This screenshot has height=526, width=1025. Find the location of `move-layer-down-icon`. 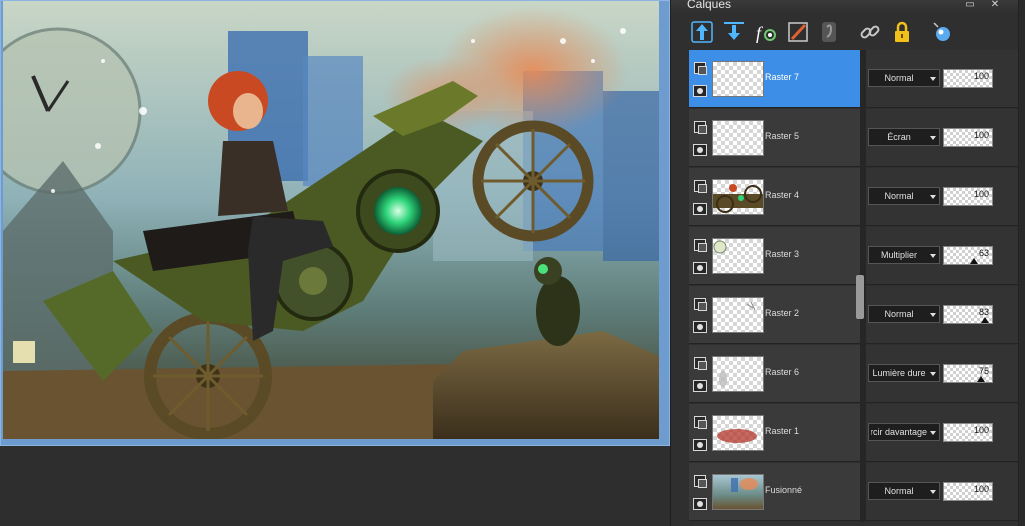

move-layer-down-icon is located at coordinates (734, 32).